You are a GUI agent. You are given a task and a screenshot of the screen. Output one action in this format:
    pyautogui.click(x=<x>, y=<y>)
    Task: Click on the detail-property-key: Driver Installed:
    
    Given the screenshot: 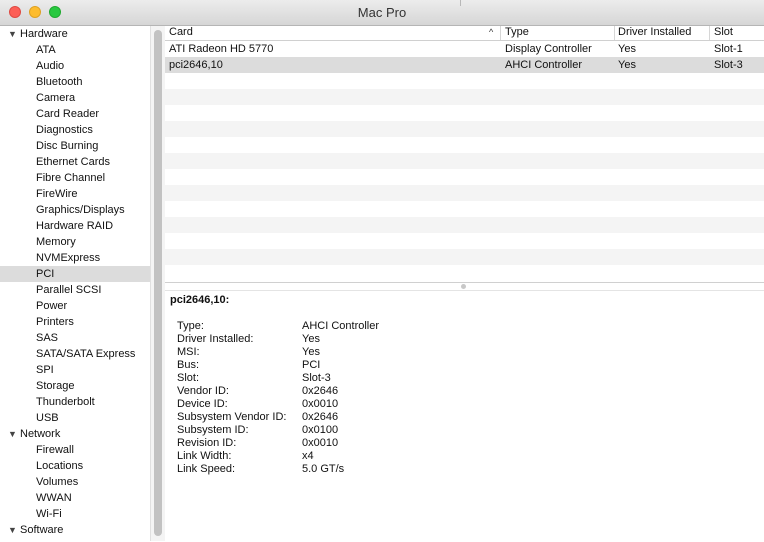 What is the action you would take?
    pyautogui.click(x=215, y=339)
    